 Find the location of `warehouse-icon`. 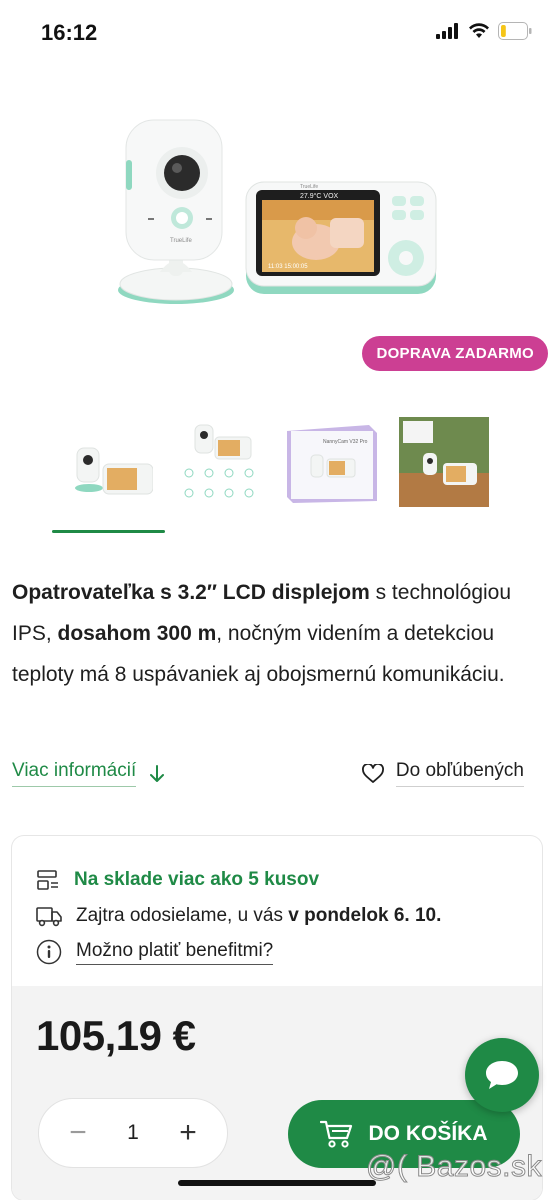

warehouse-icon is located at coordinates (47, 880).